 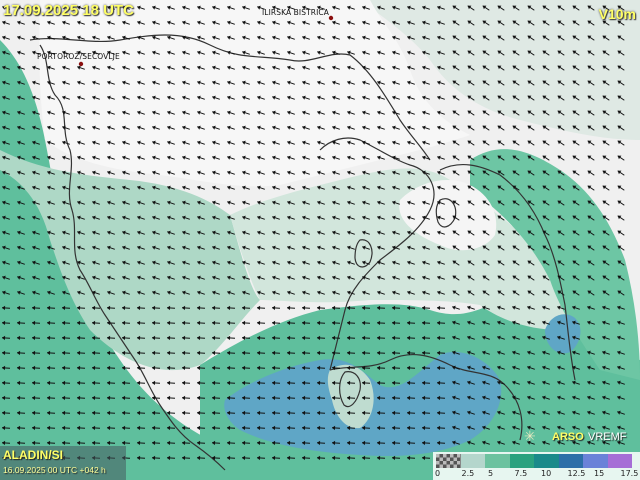 I want to click on place-label-portoroz: PORTOROŽ/SEČOVLJE, so click(x=78, y=56).